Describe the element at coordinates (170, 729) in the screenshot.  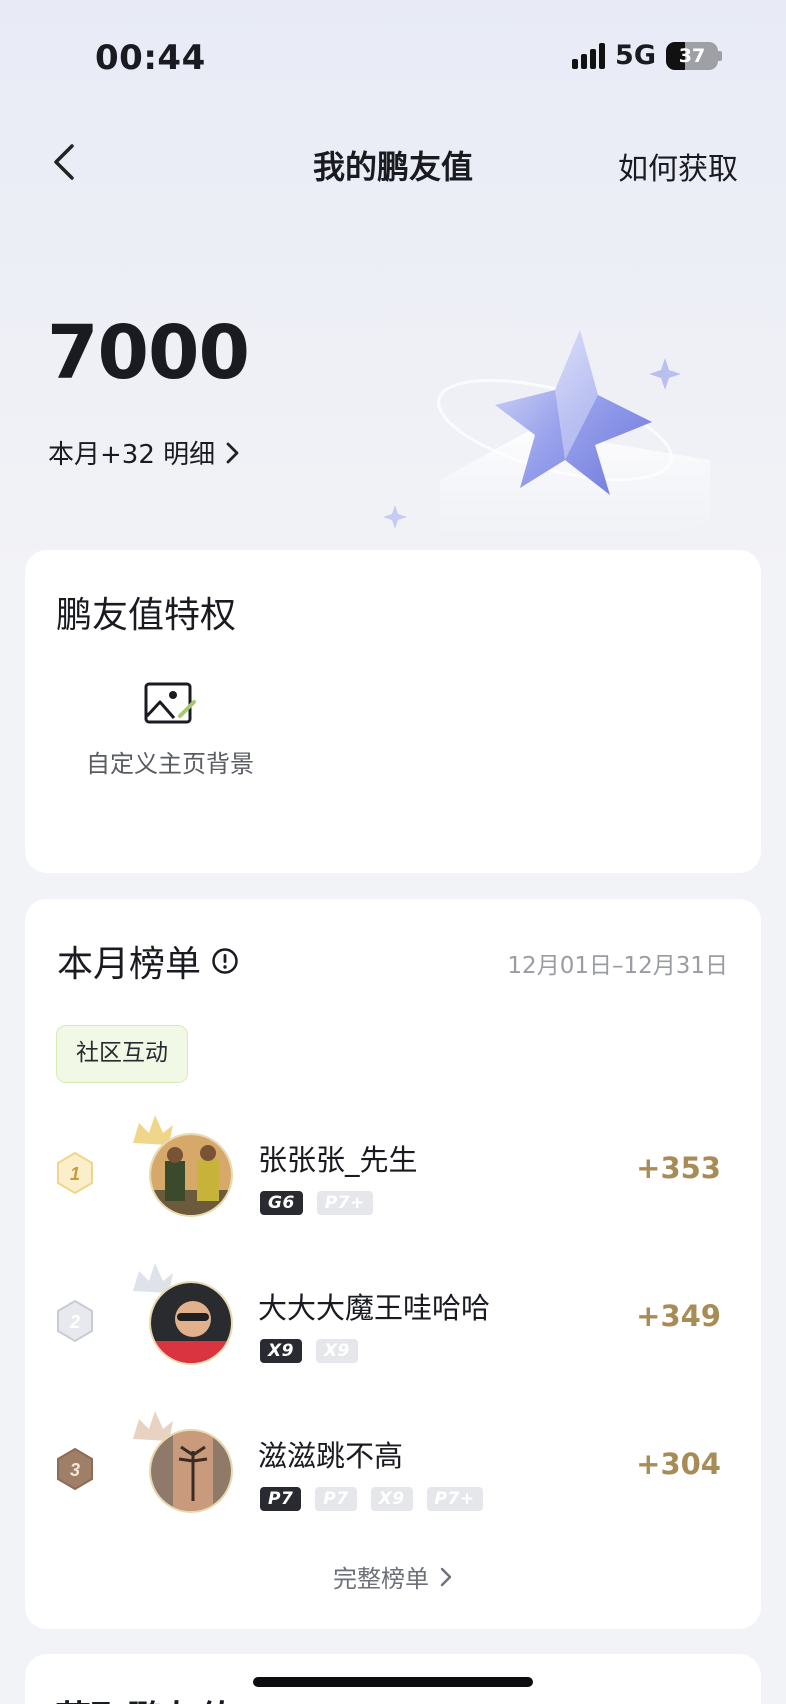
I see `privilege-custom-background: 自定义主页背景` at that location.